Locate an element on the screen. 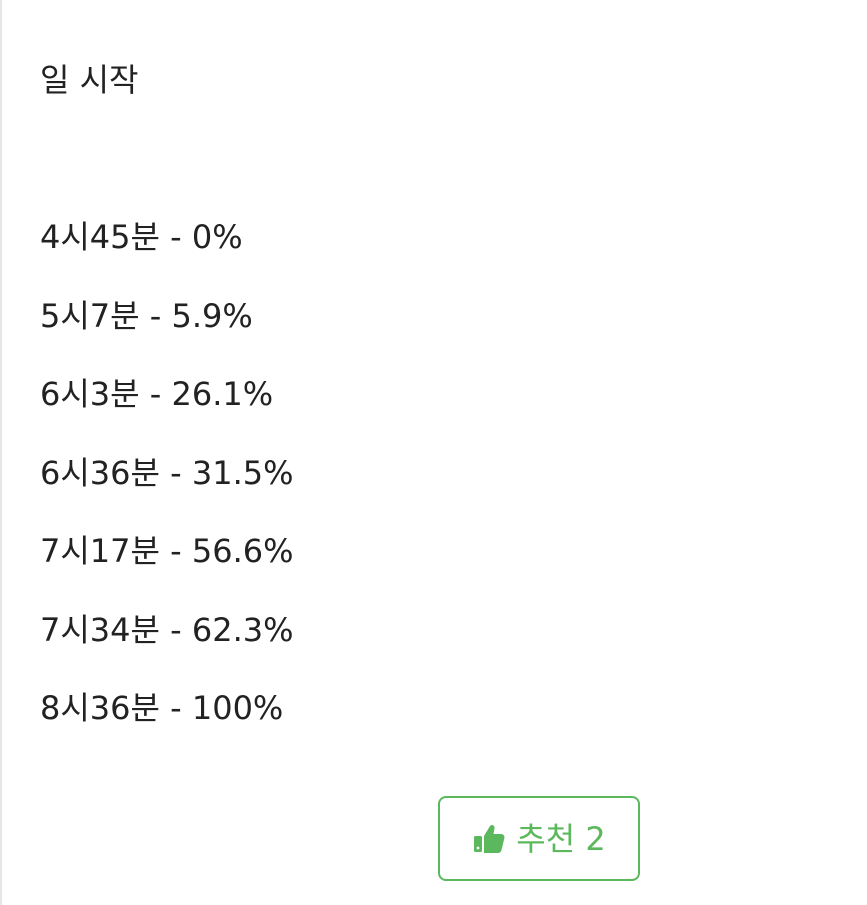 This screenshot has height=905, width=867. progress-log-entry: 6시36분 - 31.5% is located at coordinates (167, 472).